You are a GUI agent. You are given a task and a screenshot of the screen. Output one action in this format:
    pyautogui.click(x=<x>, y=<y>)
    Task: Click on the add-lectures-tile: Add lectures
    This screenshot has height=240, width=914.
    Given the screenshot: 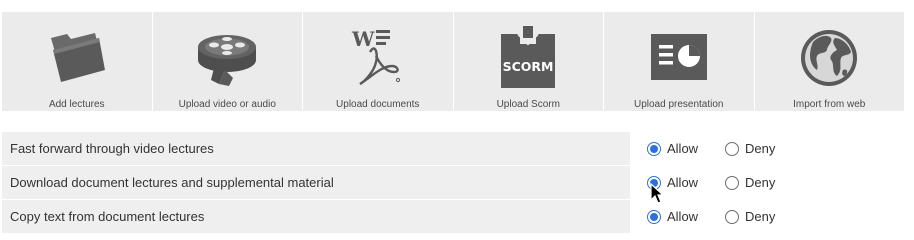 What is the action you would take?
    pyautogui.click(x=77, y=61)
    